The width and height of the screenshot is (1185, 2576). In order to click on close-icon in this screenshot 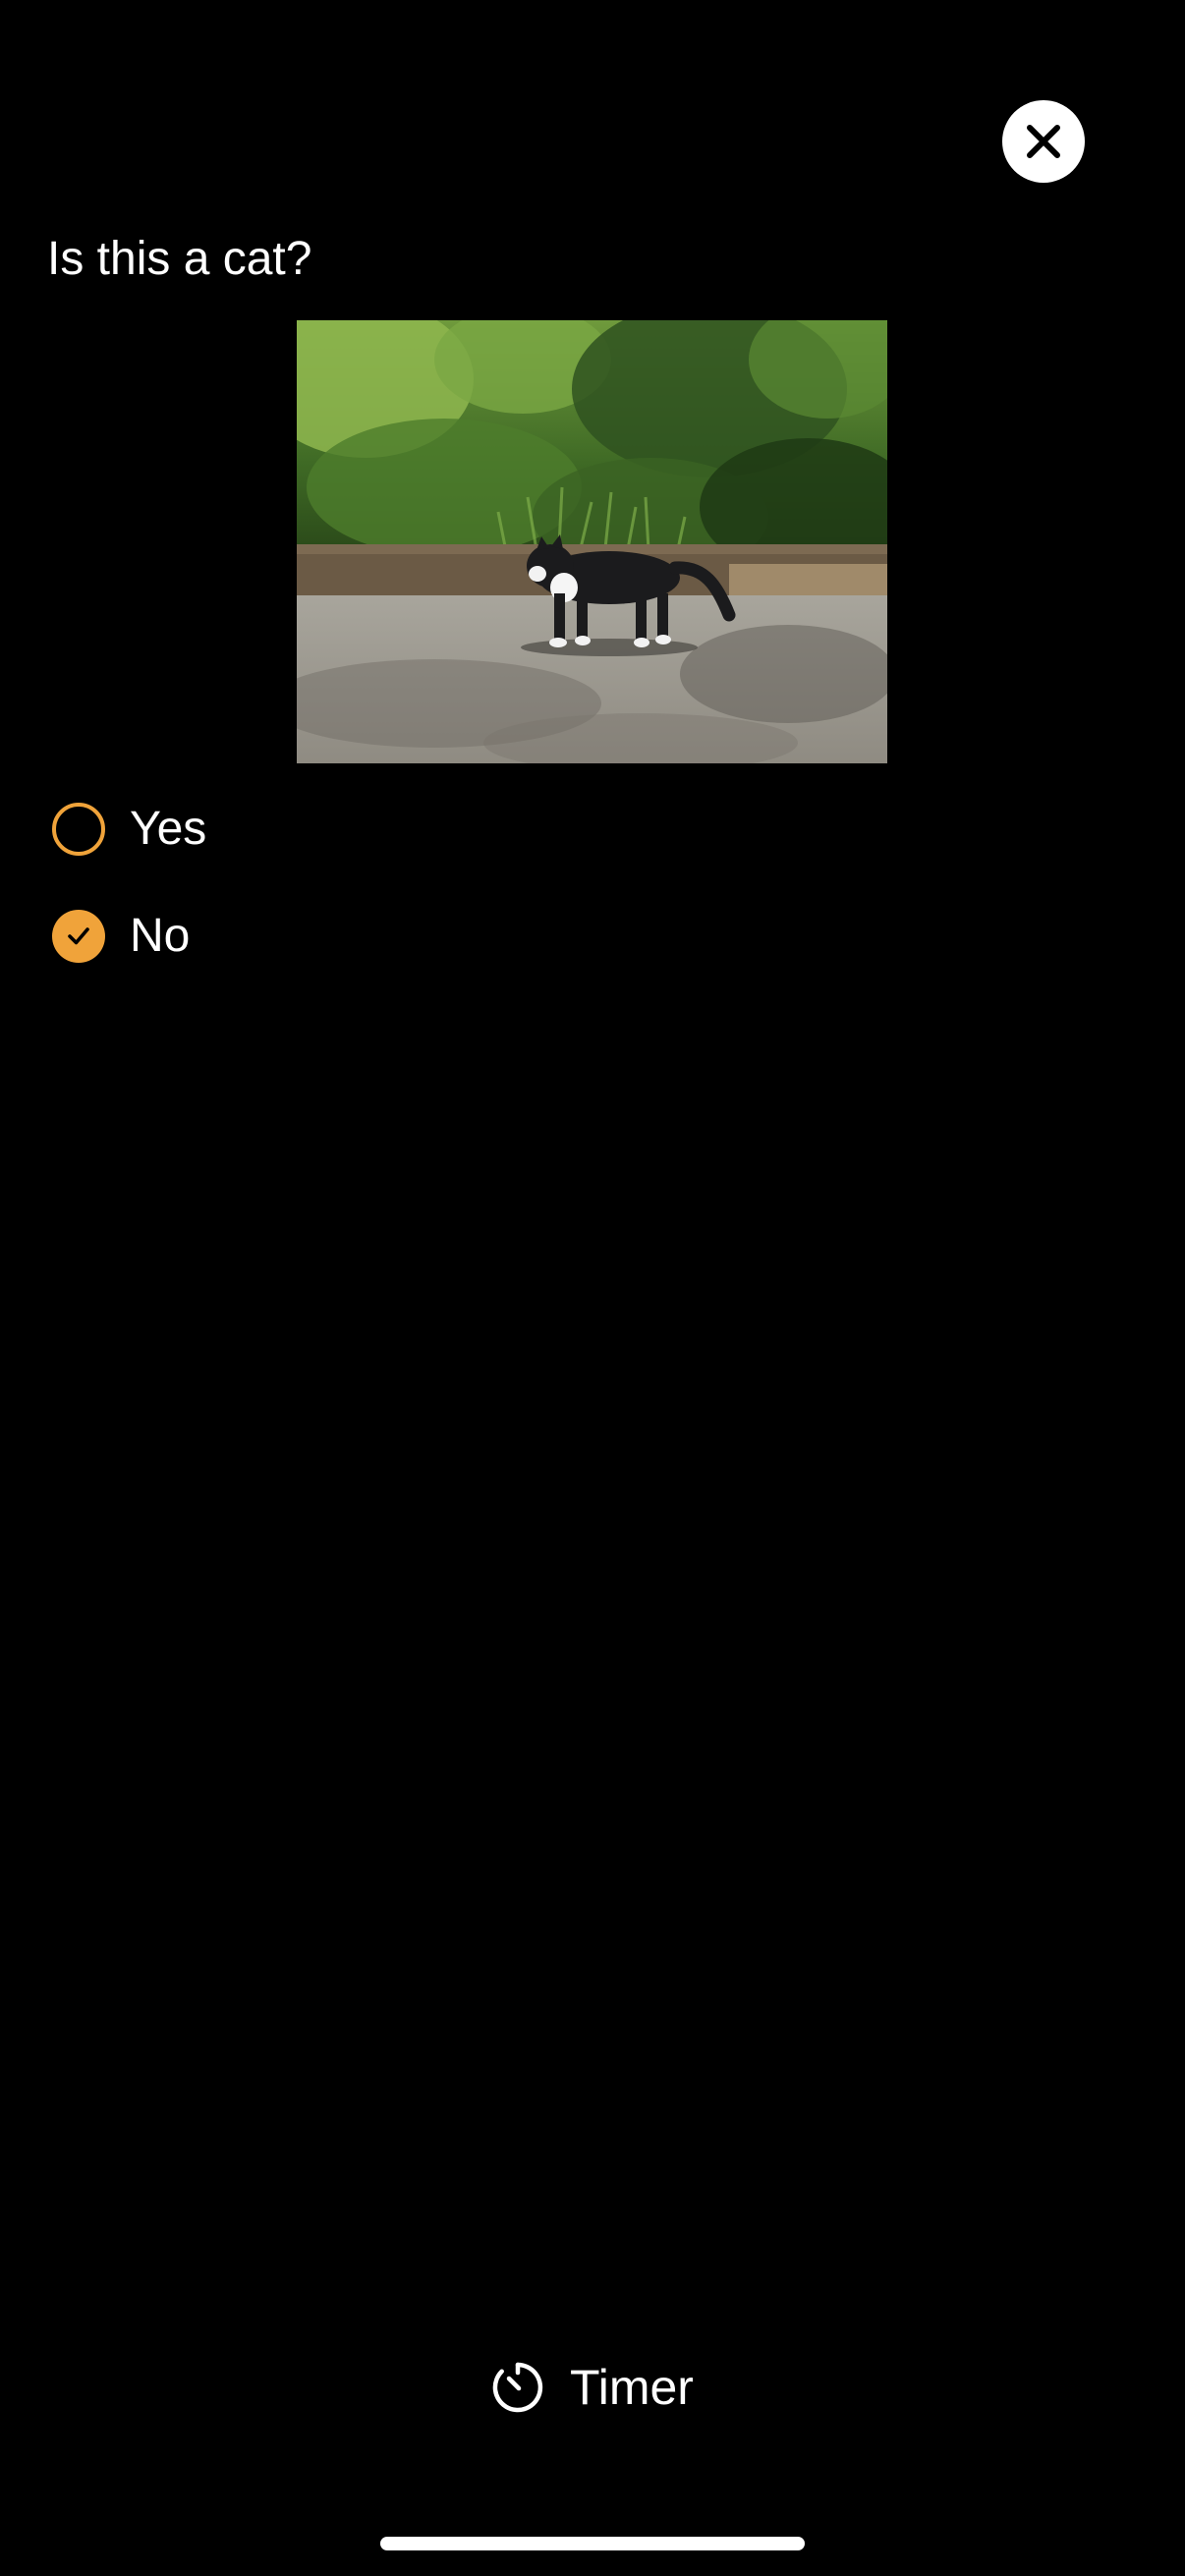, I will do `click(1044, 141)`.